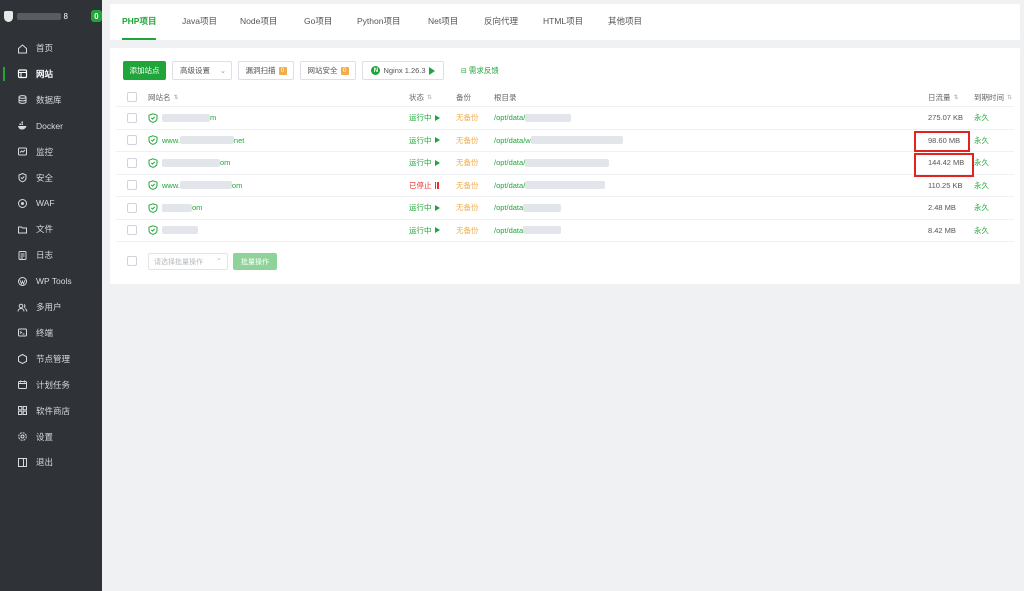  I want to click on site-name-cell: m, so click(182, 118).